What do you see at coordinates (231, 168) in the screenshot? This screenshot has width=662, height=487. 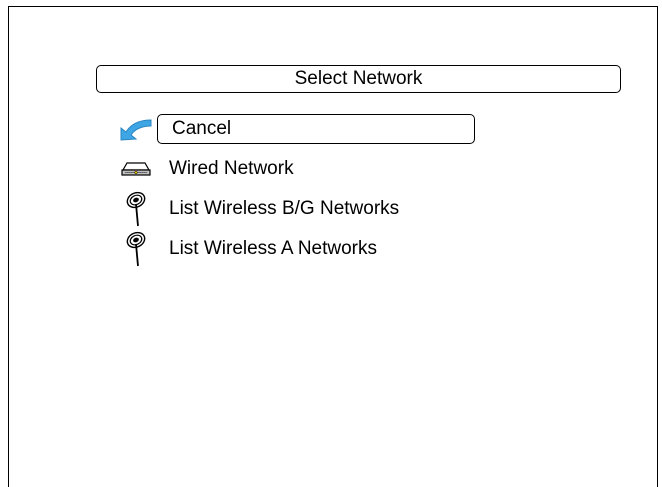 I see `menu-item-label: Wired Network` at bounding box center [231, 168].